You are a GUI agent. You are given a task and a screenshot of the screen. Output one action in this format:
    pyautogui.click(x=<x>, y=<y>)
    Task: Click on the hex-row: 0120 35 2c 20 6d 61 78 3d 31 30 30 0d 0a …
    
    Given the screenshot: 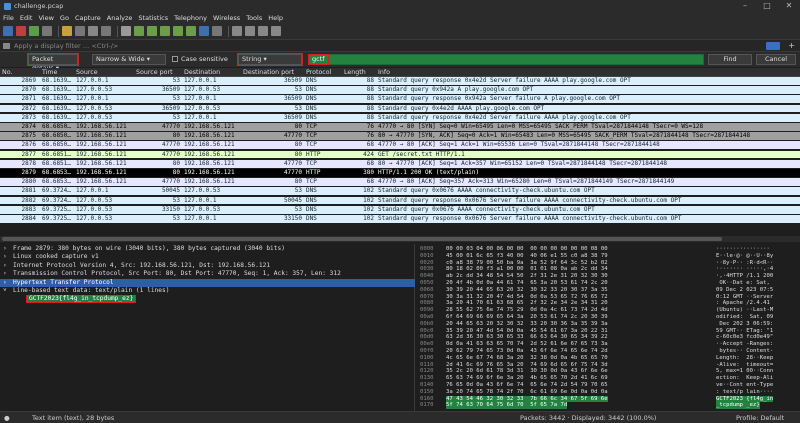 What is the action you would take?
    pyautogui.click(x=608, y=371)
    